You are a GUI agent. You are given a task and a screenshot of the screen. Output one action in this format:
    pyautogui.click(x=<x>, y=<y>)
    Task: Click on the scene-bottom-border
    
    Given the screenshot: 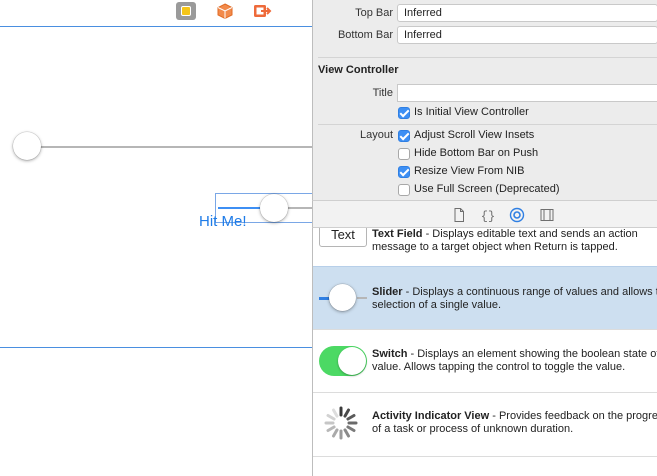 What is the action you would take?
    pyautogui.click(x=156, y=347)
    